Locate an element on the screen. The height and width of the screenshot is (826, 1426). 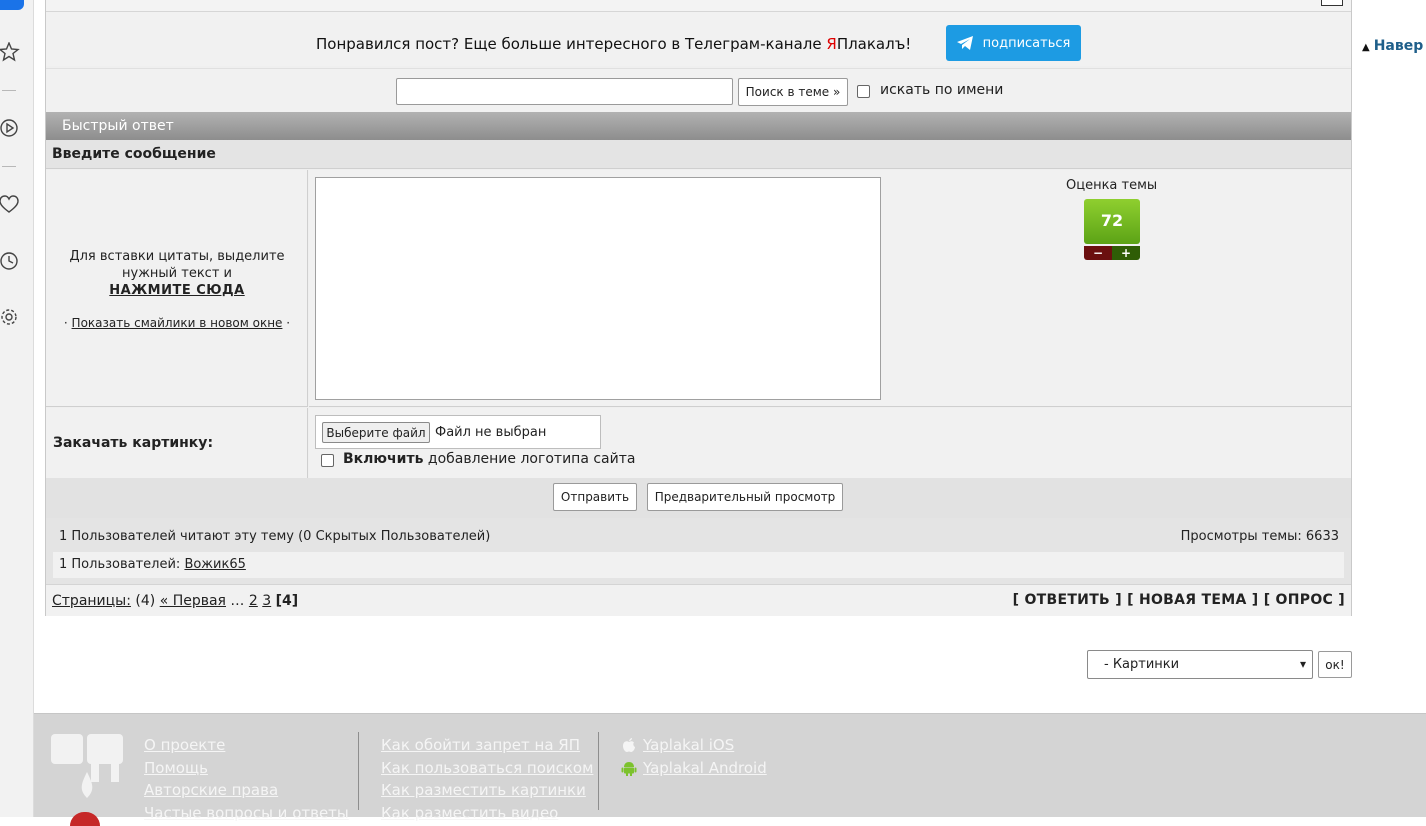
footer-link-post-images: Как разместить картинки is located at coordinates (487, 790).